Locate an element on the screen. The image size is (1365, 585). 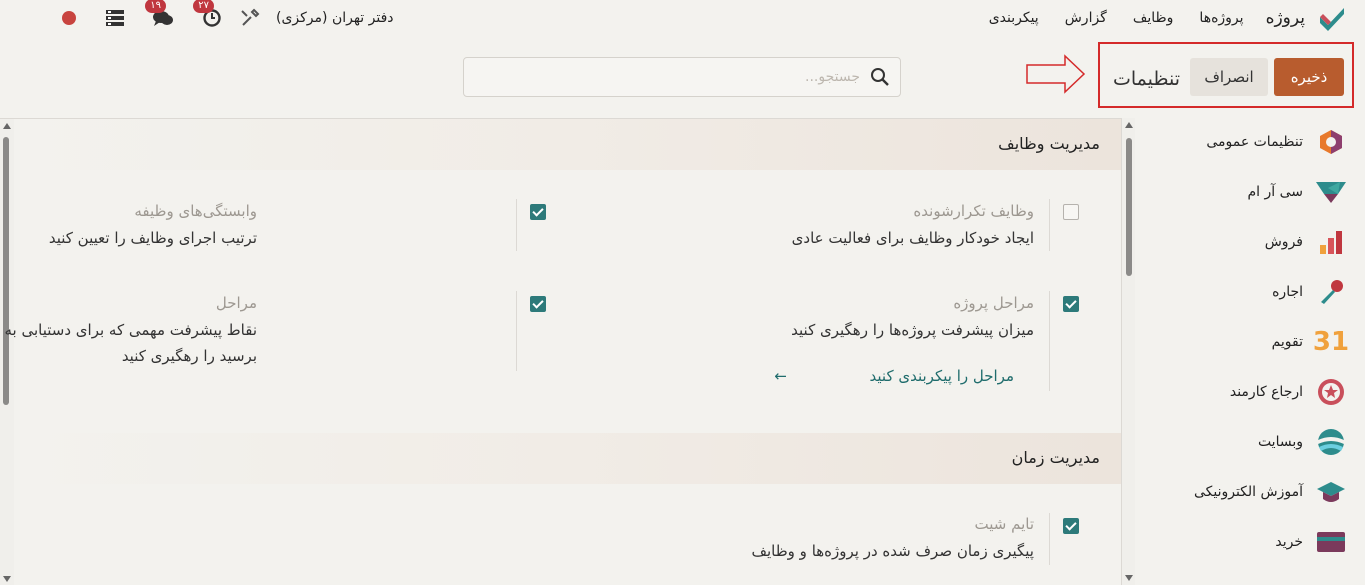
configure-stages-arrow-icon: ← is located at coordinates (780, 376).